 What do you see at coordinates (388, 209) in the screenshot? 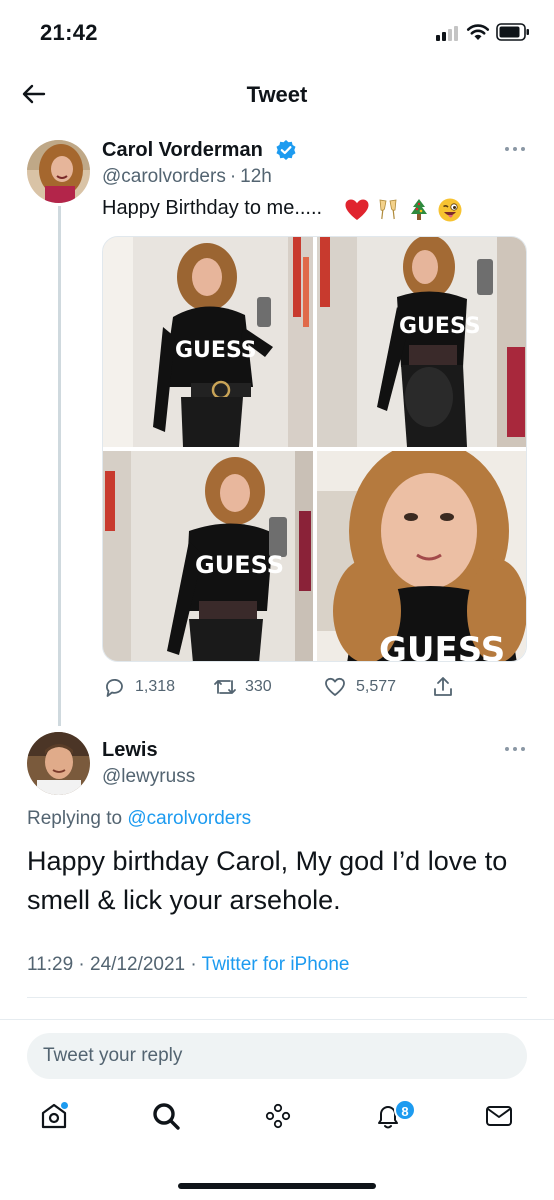
I see `champagne-glasses-emoji-icon` at bounding box center [388, 209].